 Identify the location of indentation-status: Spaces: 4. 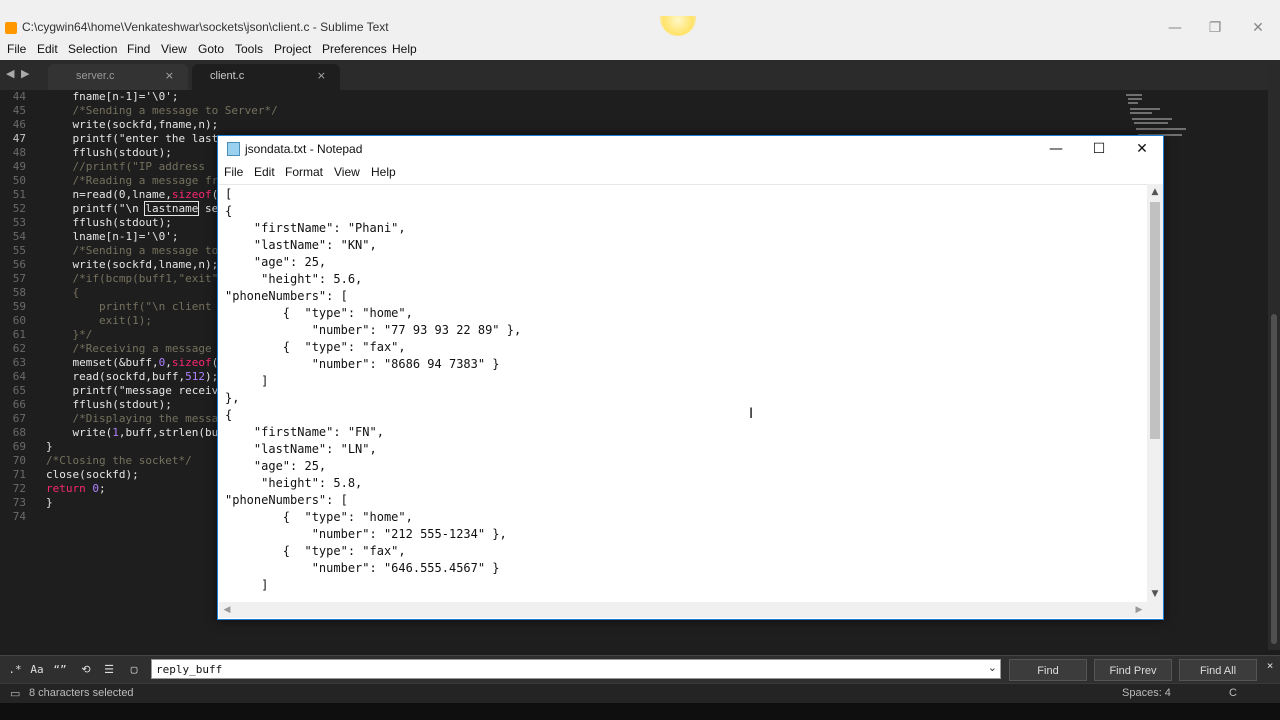
(1146, 693).